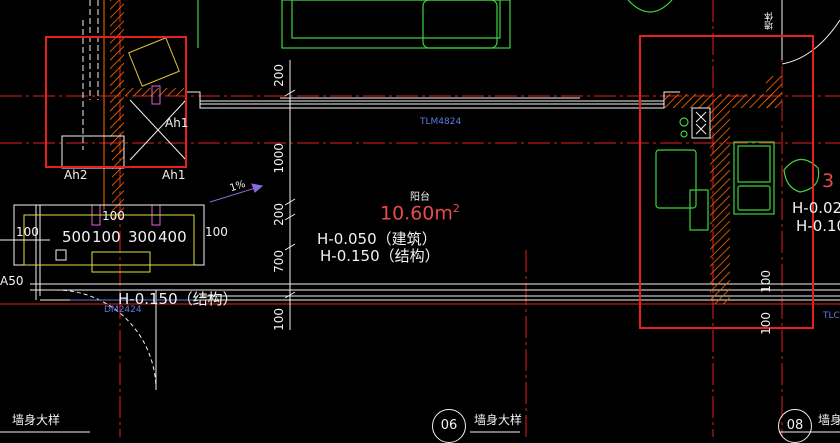 The height and width of the screenshot is (443, 840). I want to click on dim-right-100: 100, so click(216, 232).